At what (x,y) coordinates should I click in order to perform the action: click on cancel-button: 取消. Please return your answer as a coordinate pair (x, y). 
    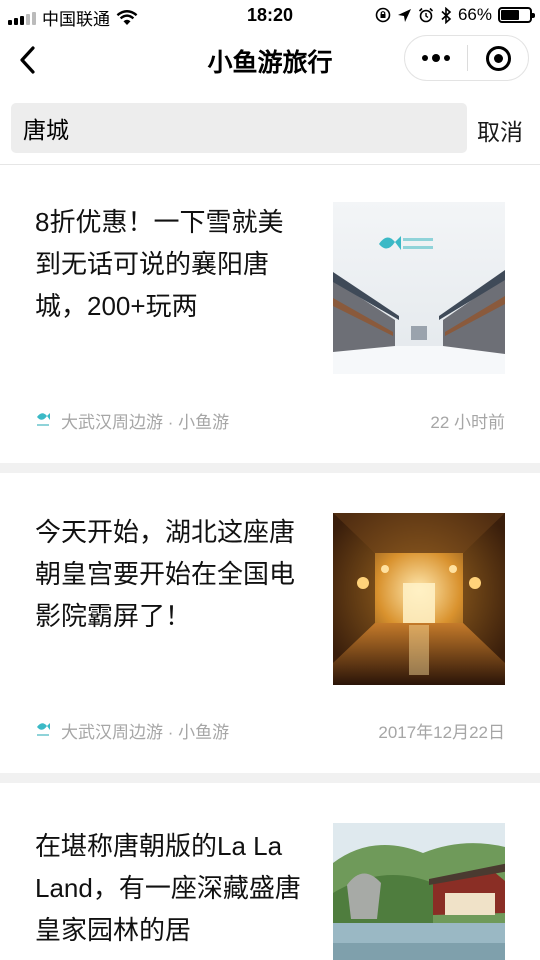
    Looking at the image, I should click on (500, 130).